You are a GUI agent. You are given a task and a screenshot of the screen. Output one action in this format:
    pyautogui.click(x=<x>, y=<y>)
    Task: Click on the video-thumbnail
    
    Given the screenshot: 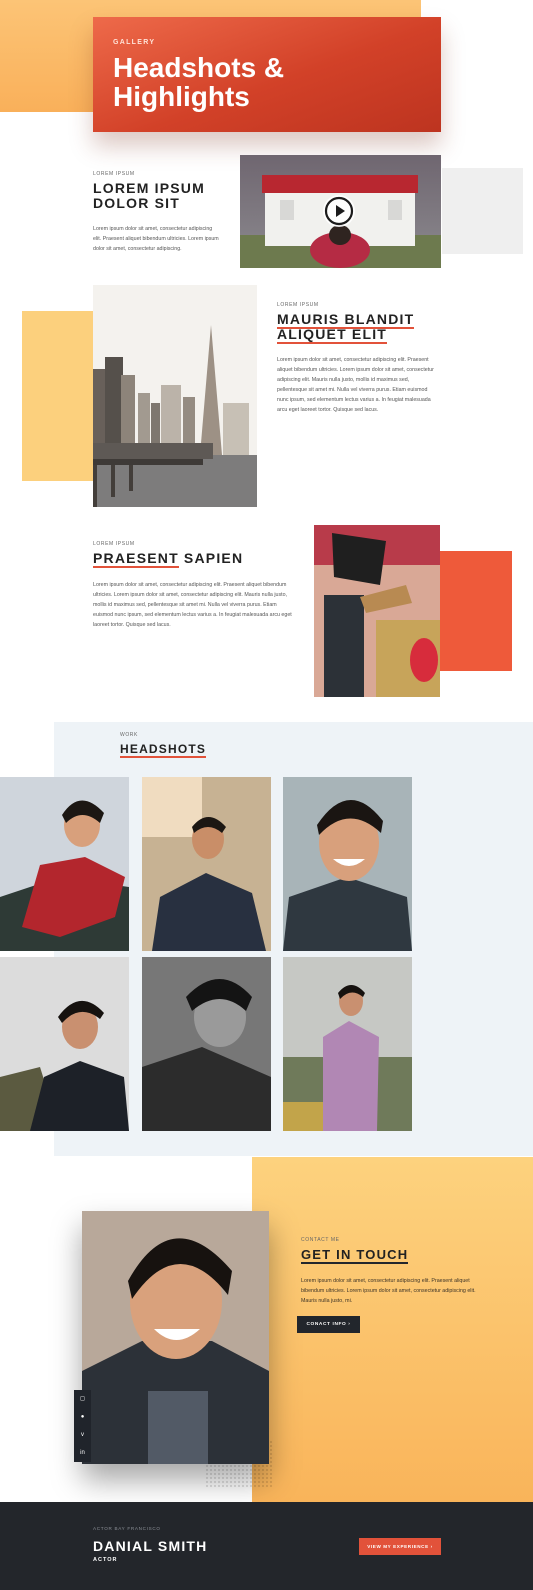 What is the action you would take?
    pyautogui.click(x=340, y=211)
    